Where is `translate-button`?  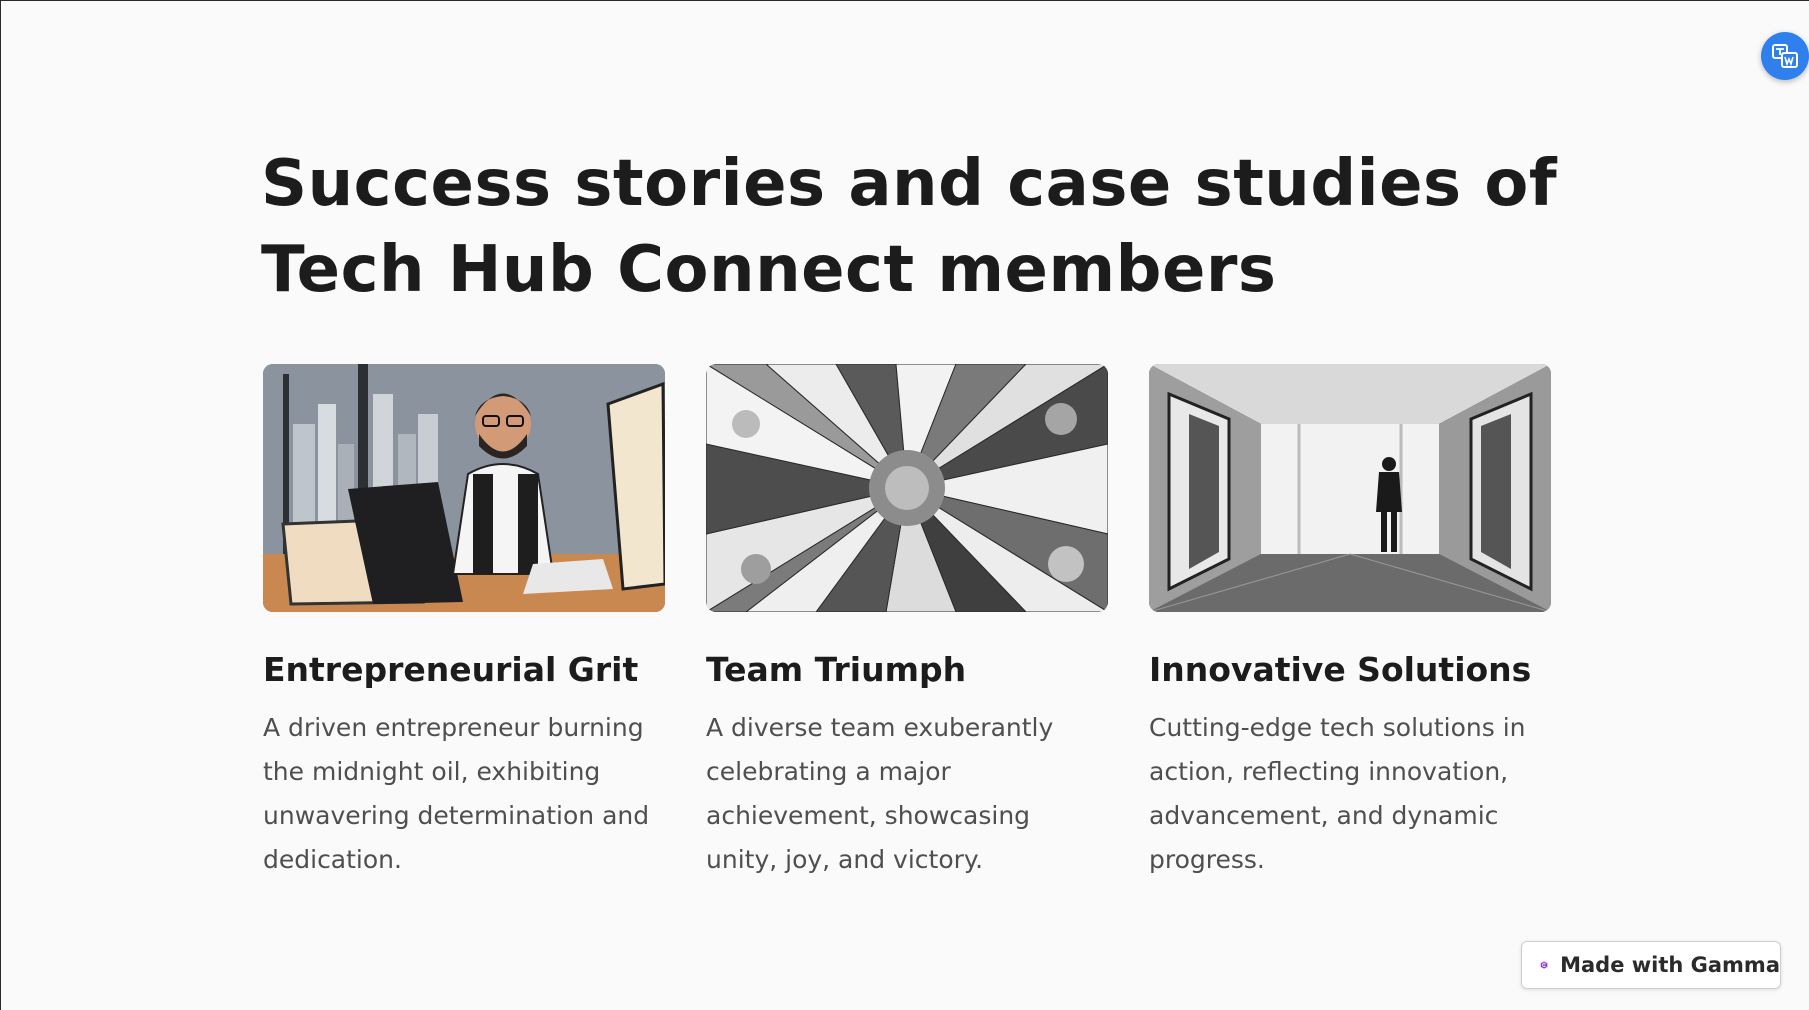 translate-button is located at coordinates (1785, 56).